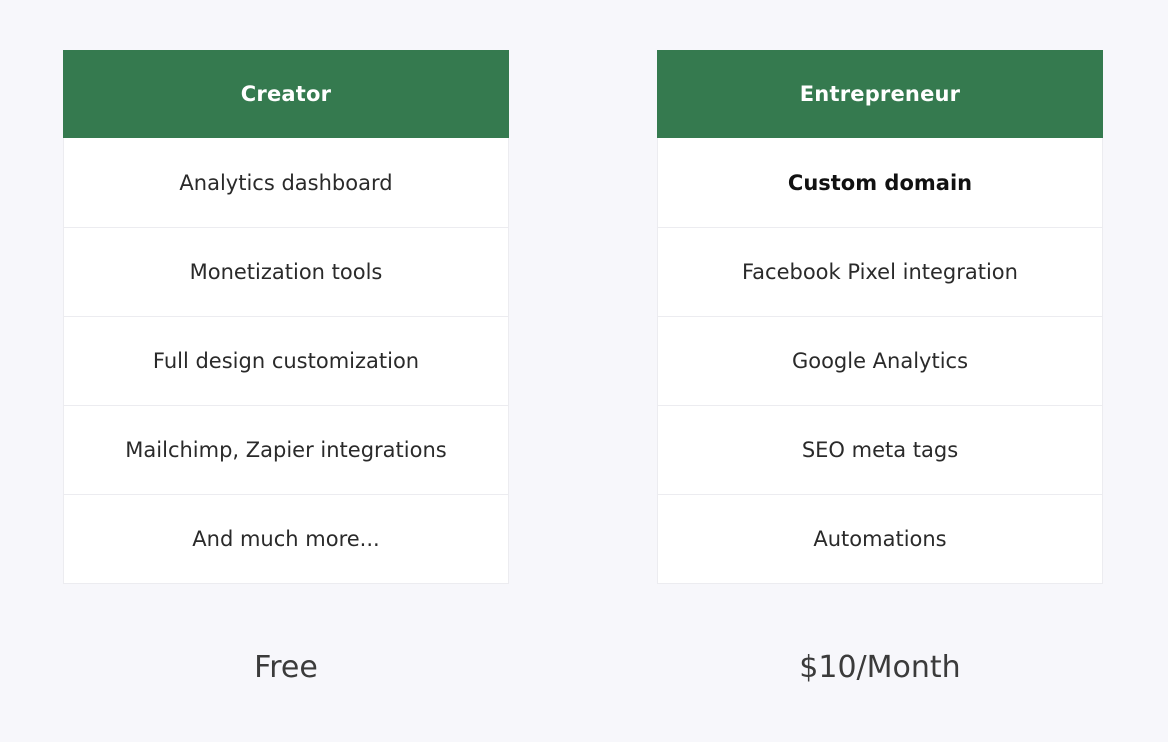  What do you see at coordinates (880, 667) in the screenshot?
I see `entrepreneur-price: $10/Month` at bounding box center [880, 667].